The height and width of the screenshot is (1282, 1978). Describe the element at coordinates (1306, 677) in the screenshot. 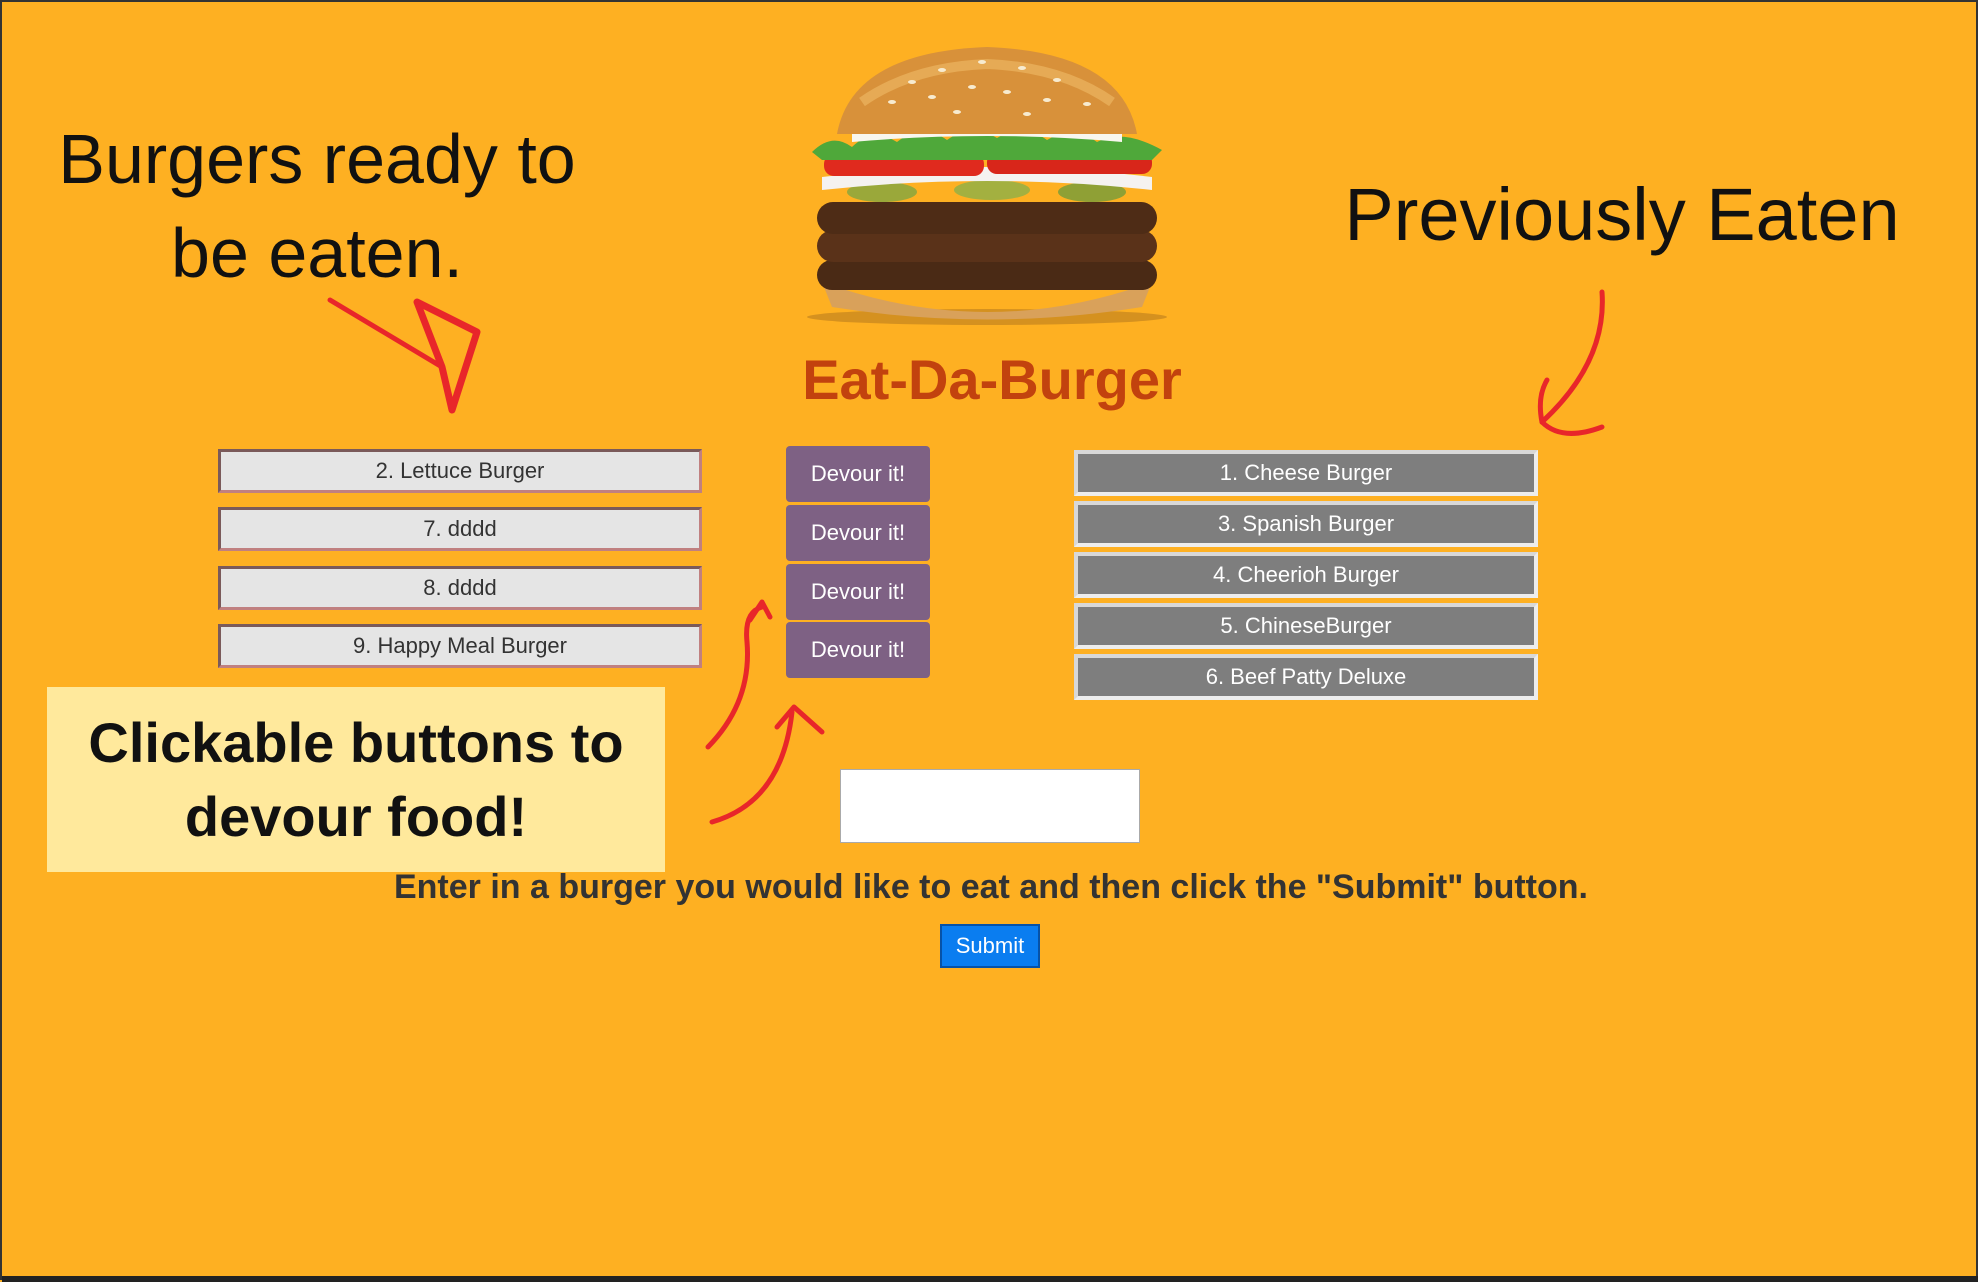

I see `eaten-burger-item: 6. Beef Patty Deluxe` at that location.